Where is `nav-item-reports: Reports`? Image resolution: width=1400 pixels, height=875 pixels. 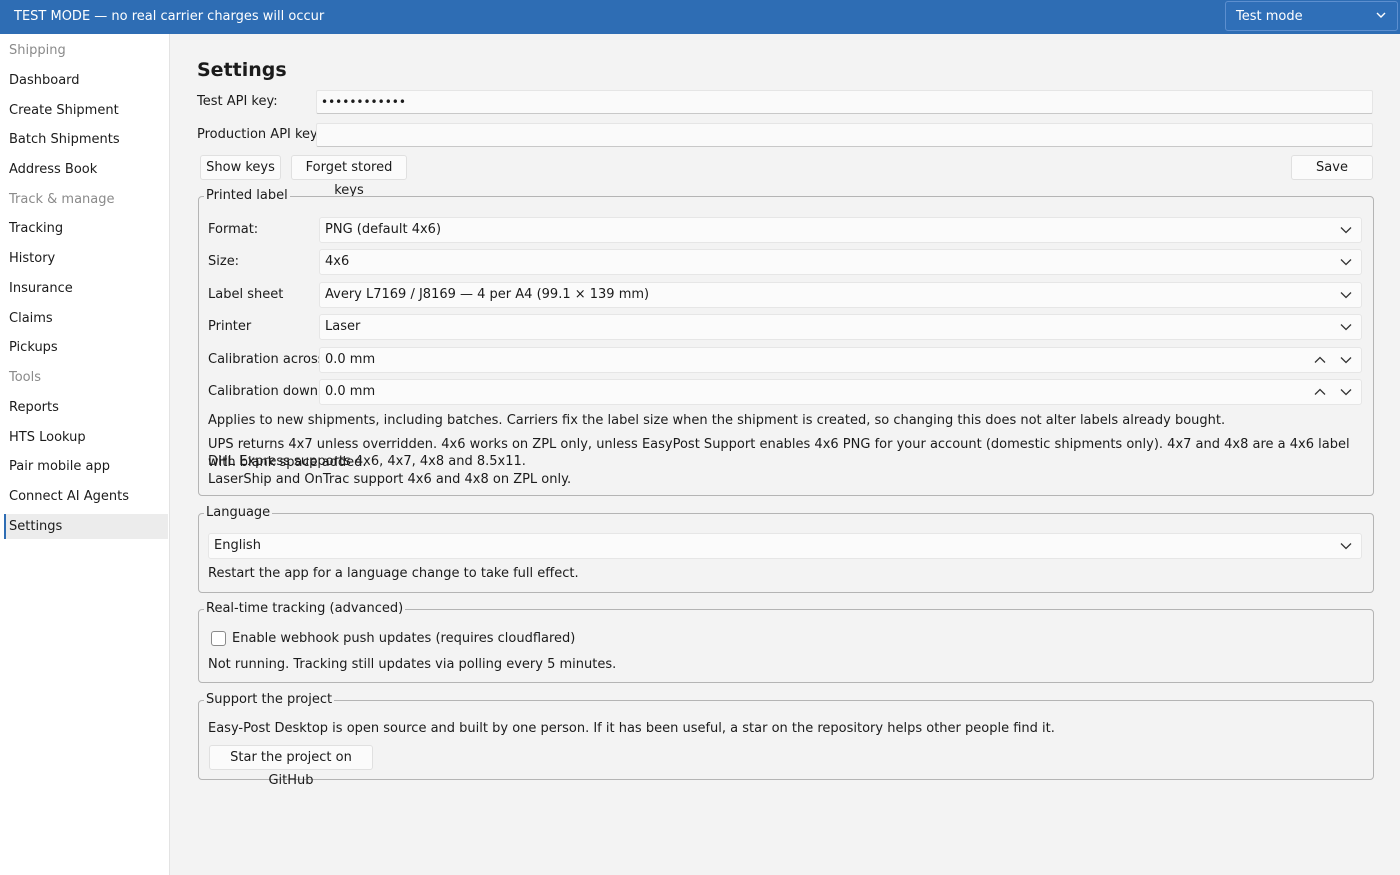
nav-item-reports: Reports is located at coordinates (86, 407).